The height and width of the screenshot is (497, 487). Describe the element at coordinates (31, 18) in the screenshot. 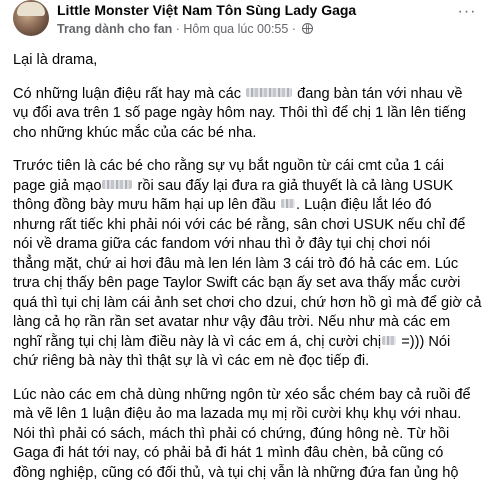

I see `page-avatar` at that location.